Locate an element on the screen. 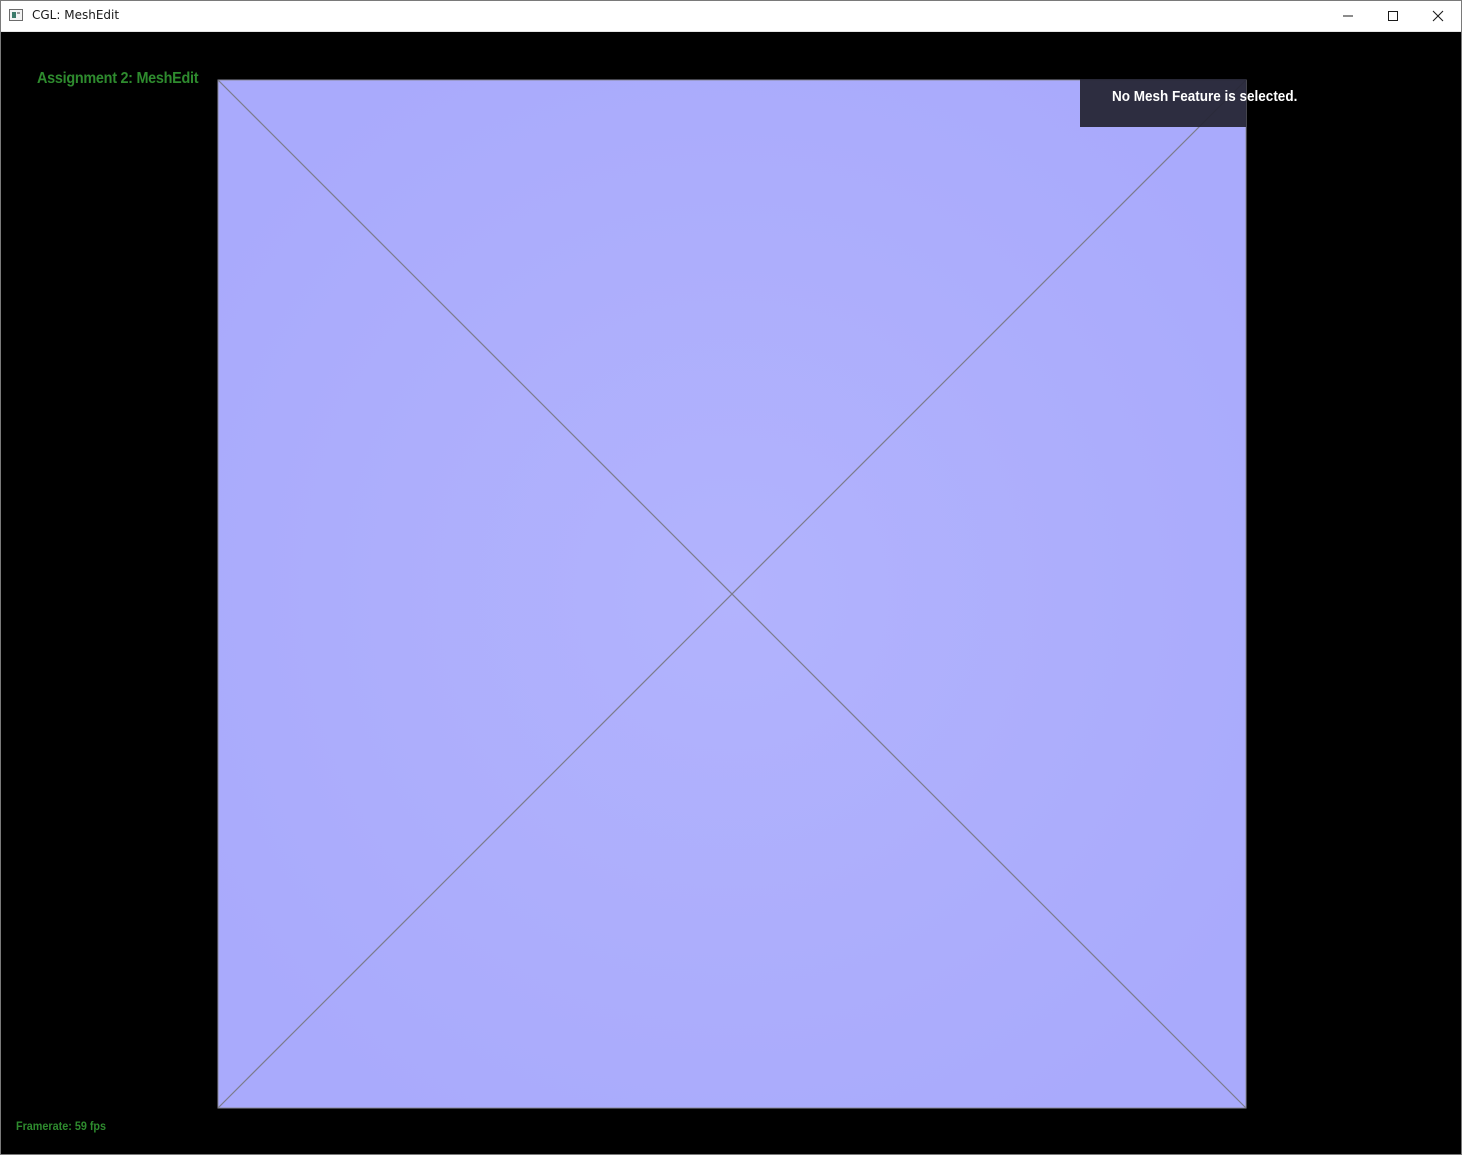 The height and width of the screenshot is (1155, 1462). app-window-icon is located at coordinates (16, 15).